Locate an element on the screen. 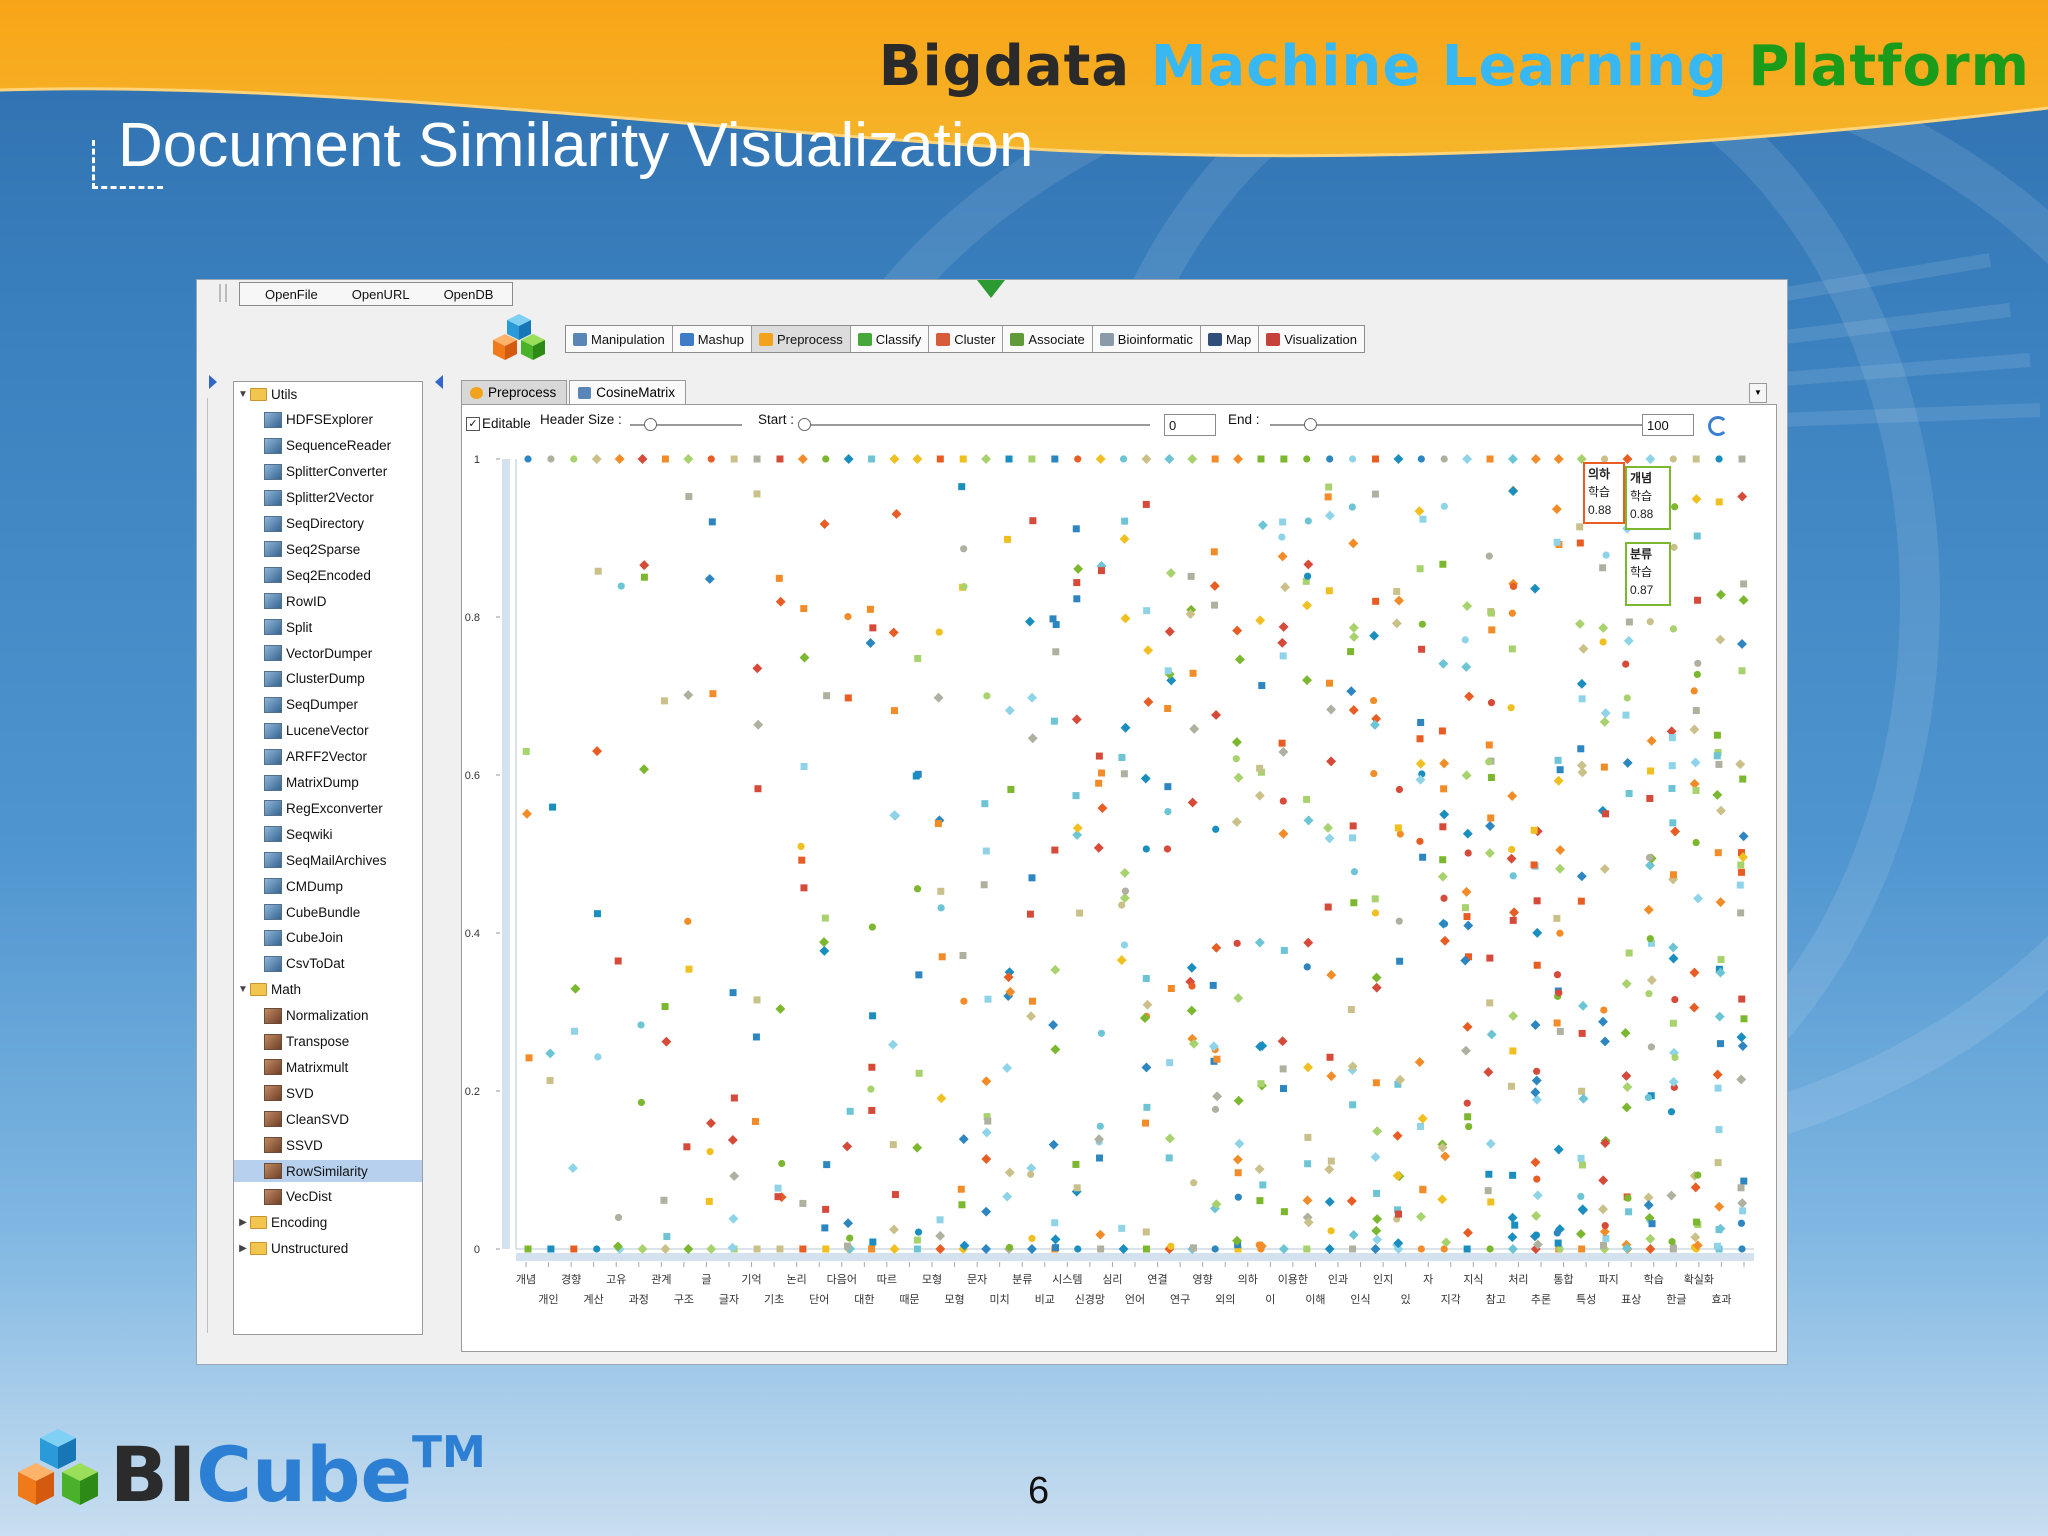 The height and width of the screenshot is (1536, 2048). tree-item-cmdump: CMDump is located at coordinates (328, 886).